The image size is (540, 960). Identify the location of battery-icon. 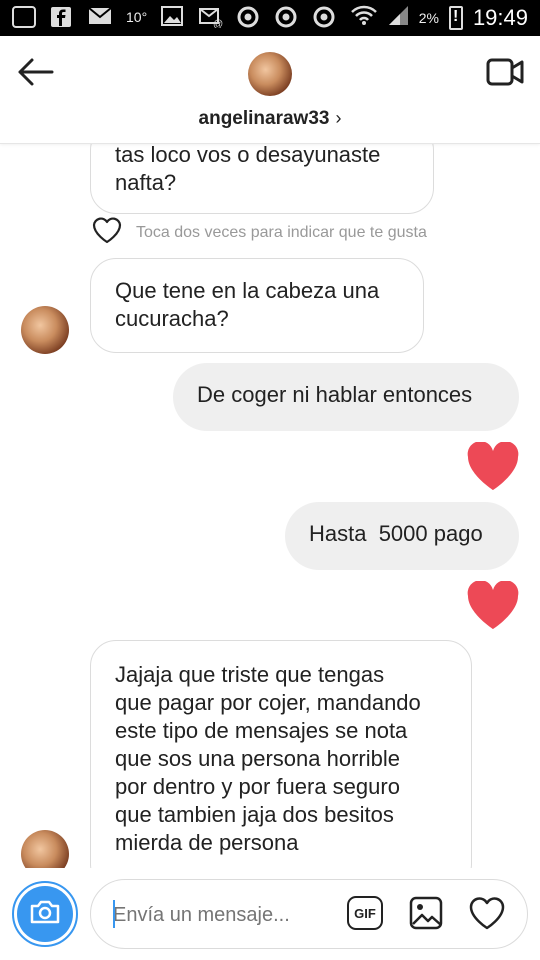
(455, 17).